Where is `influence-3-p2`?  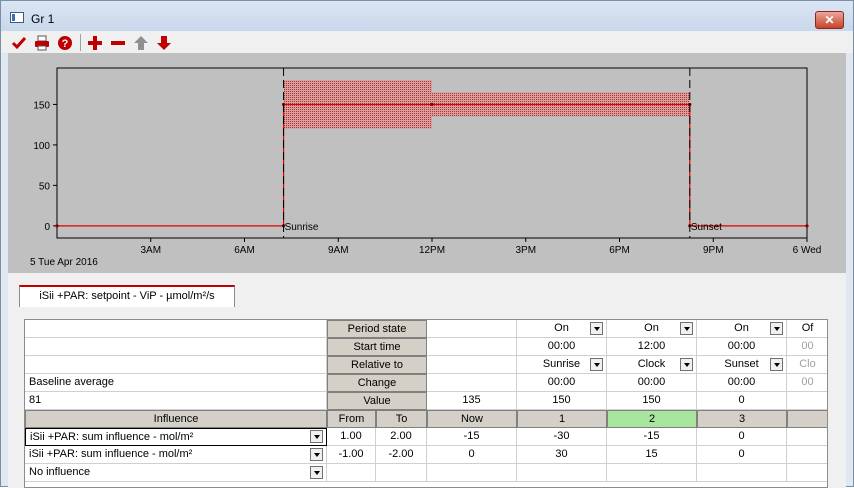 influence-3-p2 is located at coordinates (652, 473).